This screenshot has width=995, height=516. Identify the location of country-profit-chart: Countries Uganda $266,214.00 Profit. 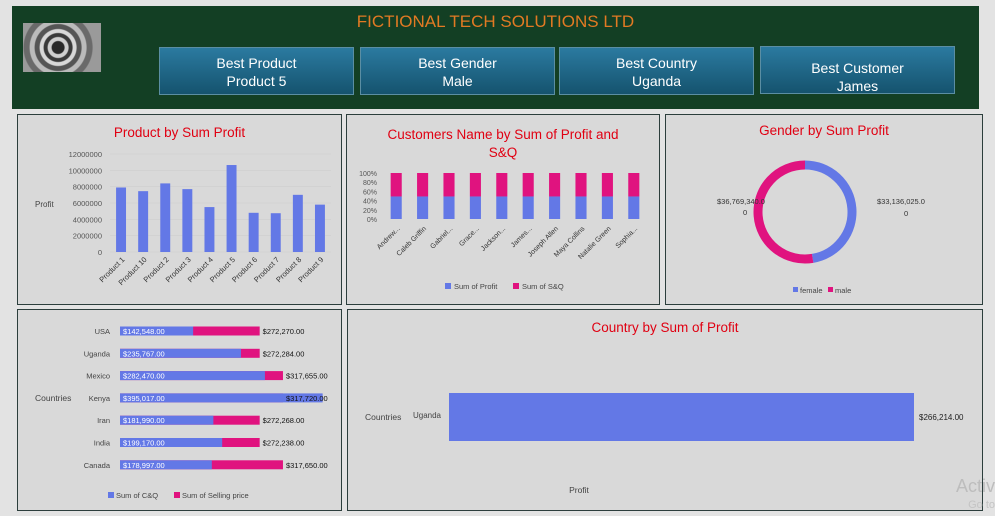
(664, 444).